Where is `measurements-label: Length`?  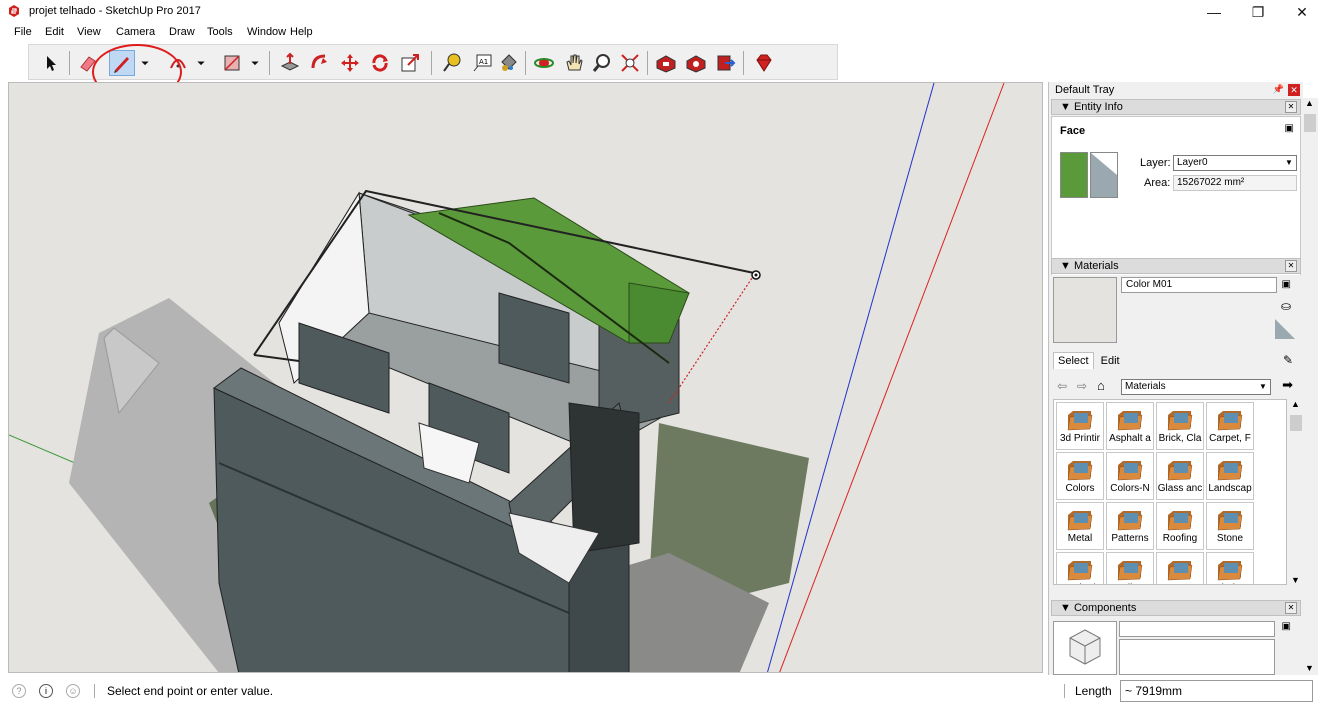
measurements-label: Length is located at coordinates (1093, 691).